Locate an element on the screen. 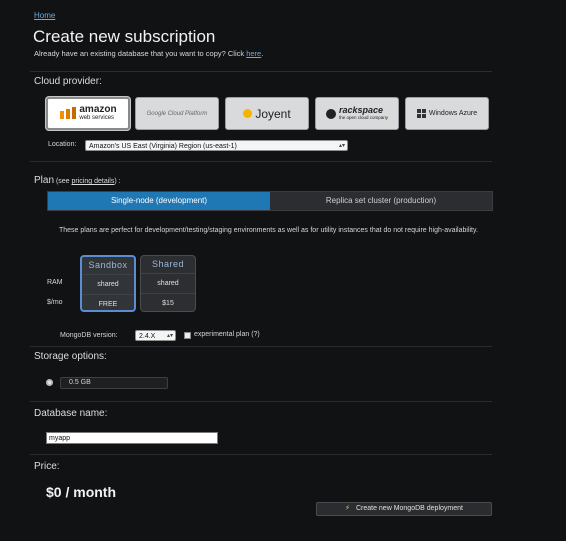 This screenshot has height=541, width=566. plan-card-shared: Shared shared $15 is located at coordinates (168, 283).